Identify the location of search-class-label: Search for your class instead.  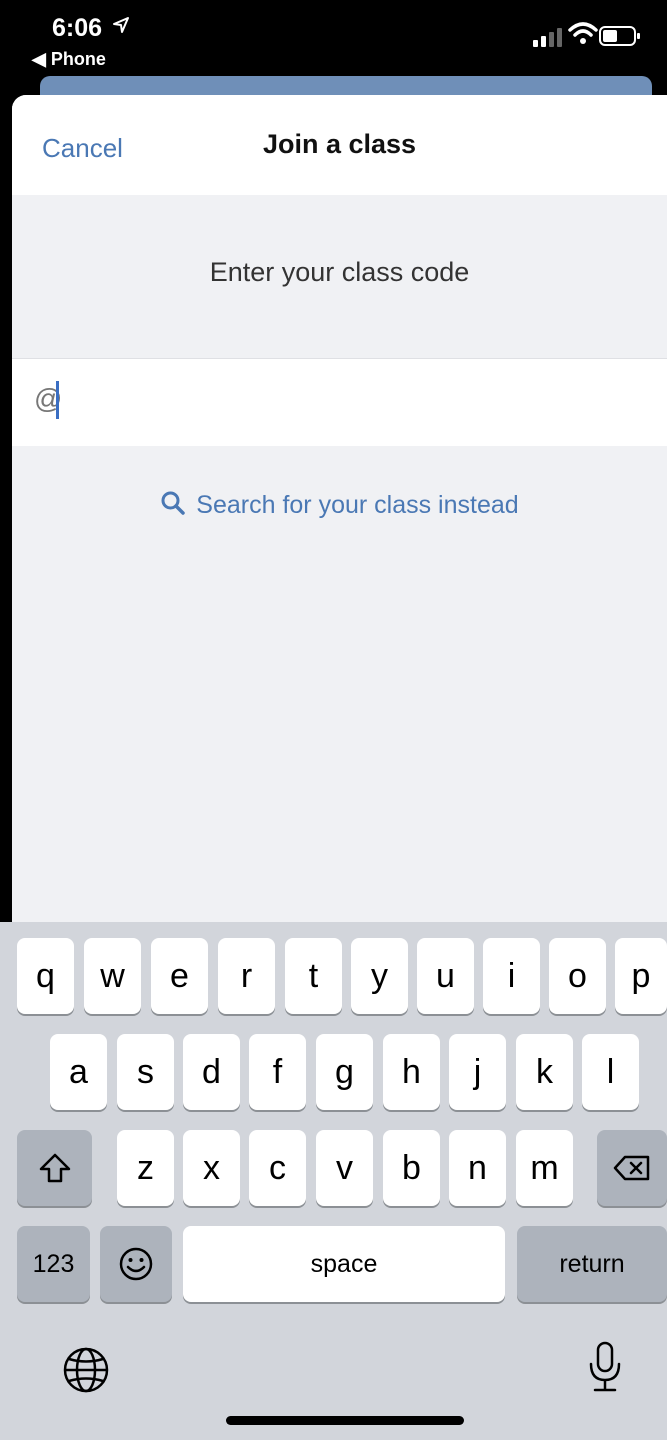
(357, 505).